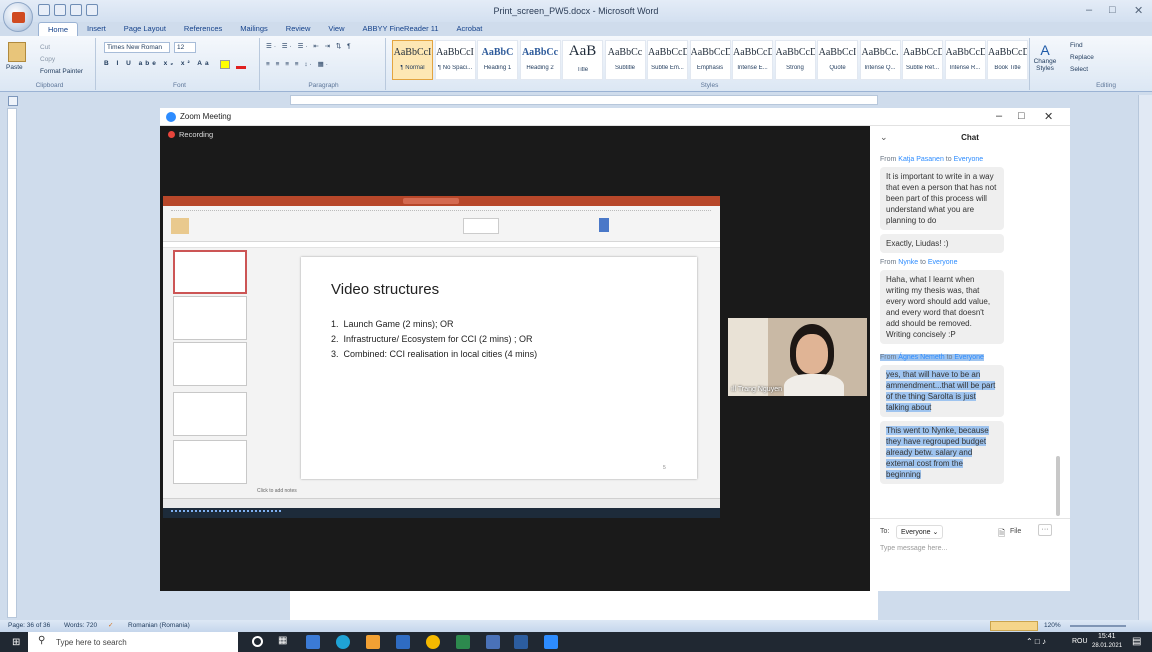  I want to click on language-status: Romanian (Romania), so click(159, 625).